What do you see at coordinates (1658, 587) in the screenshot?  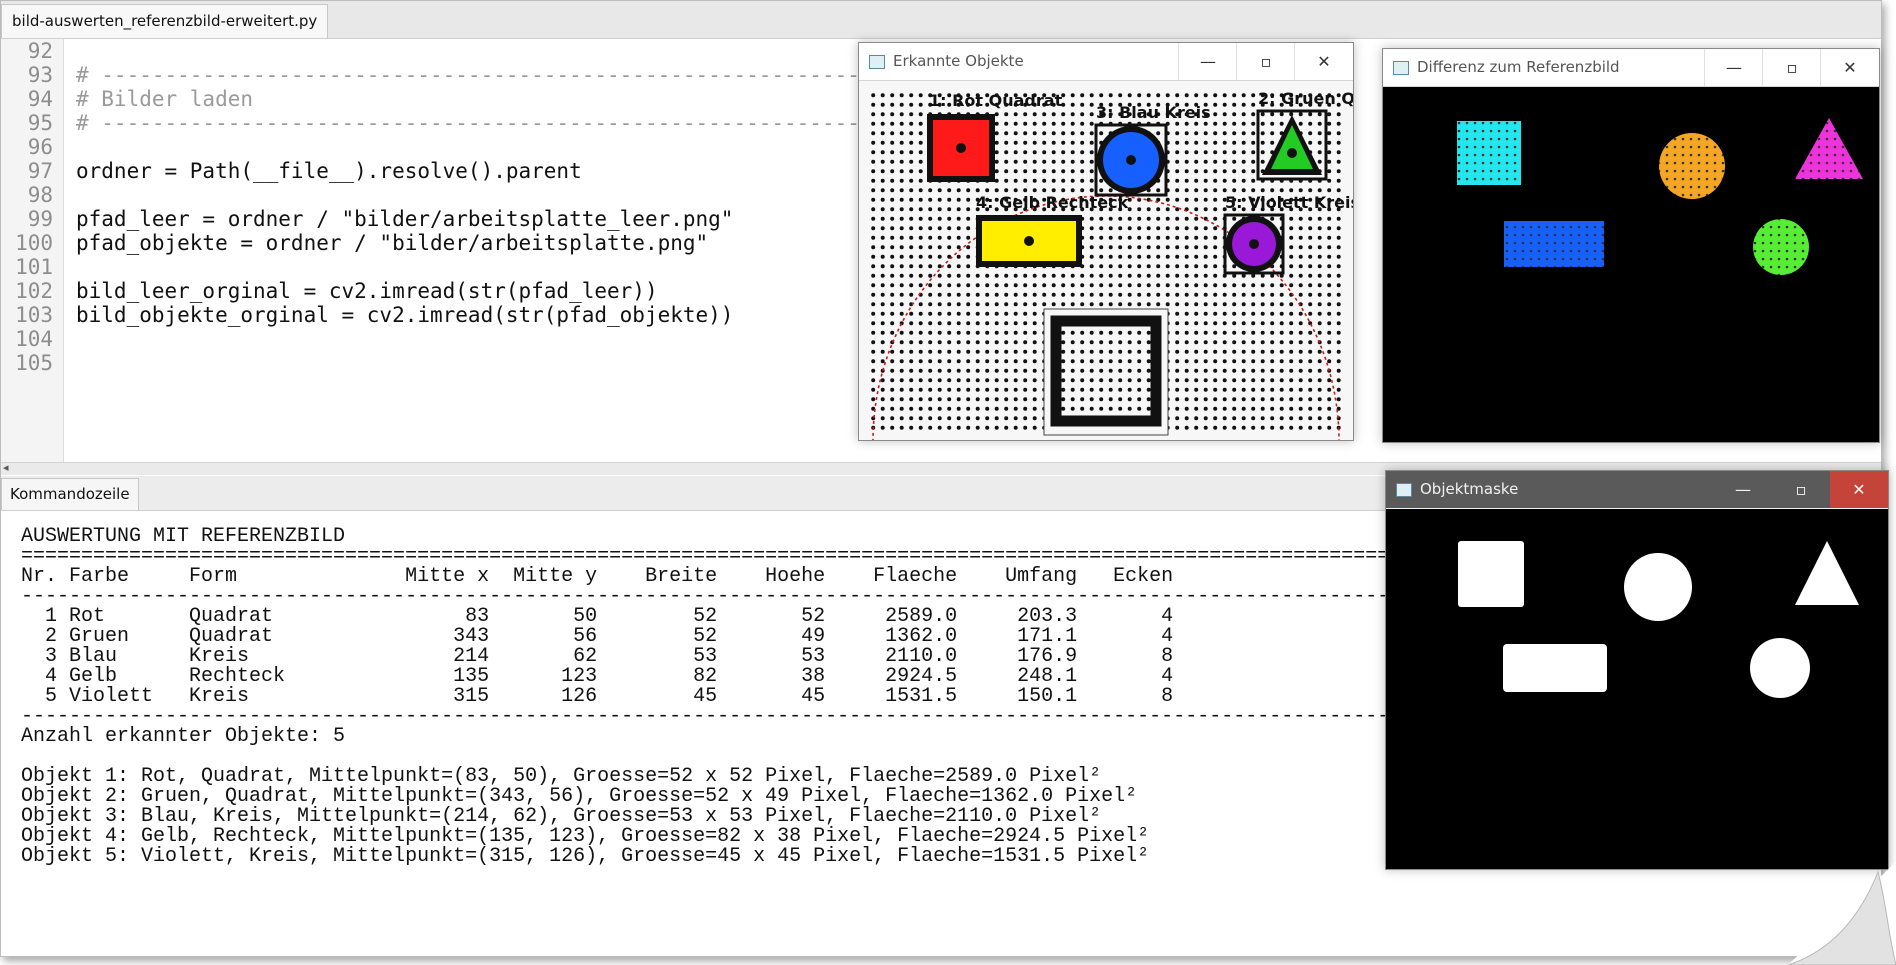 I see `mask-circle-large` at bounding box center [1658, 587].